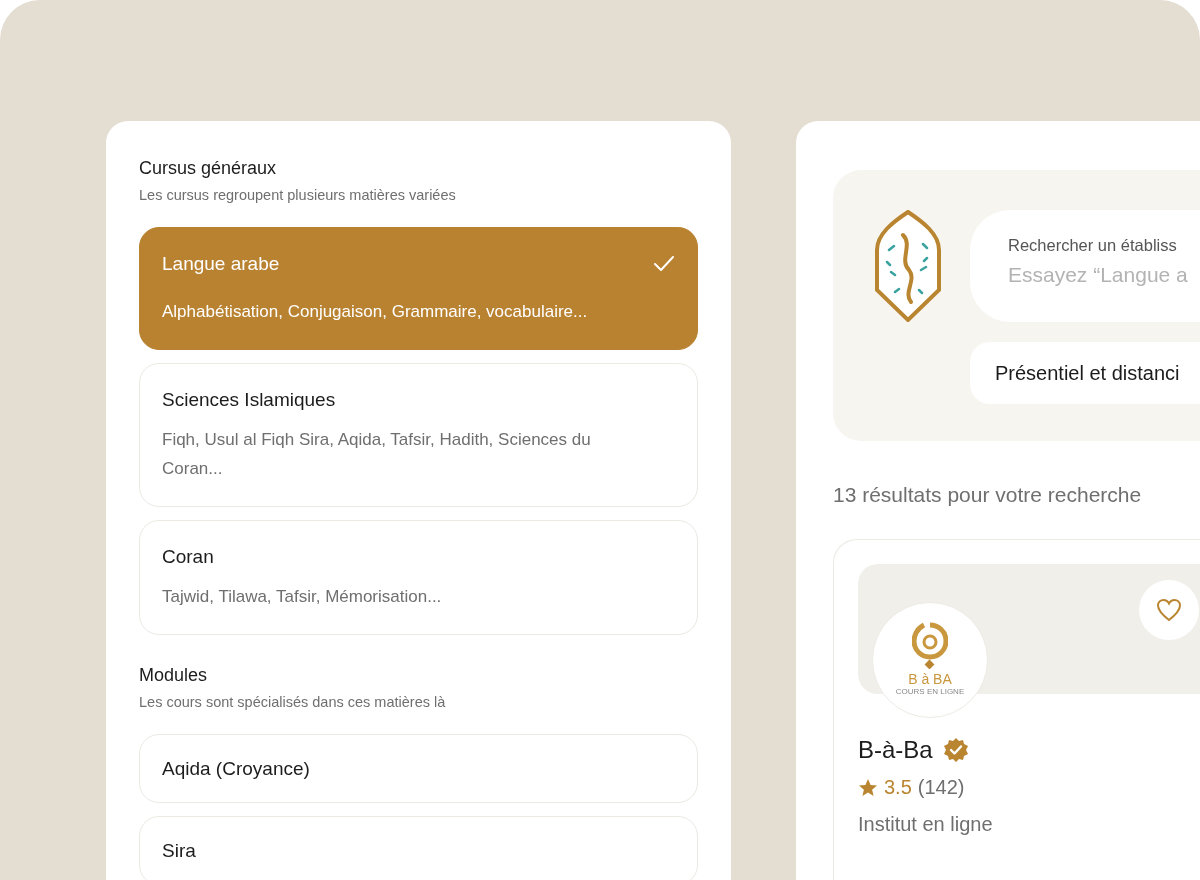  Describe the element at coordinates (926, 824) in the screenshot. I see `institute-type: Institut en ligne` at that location.